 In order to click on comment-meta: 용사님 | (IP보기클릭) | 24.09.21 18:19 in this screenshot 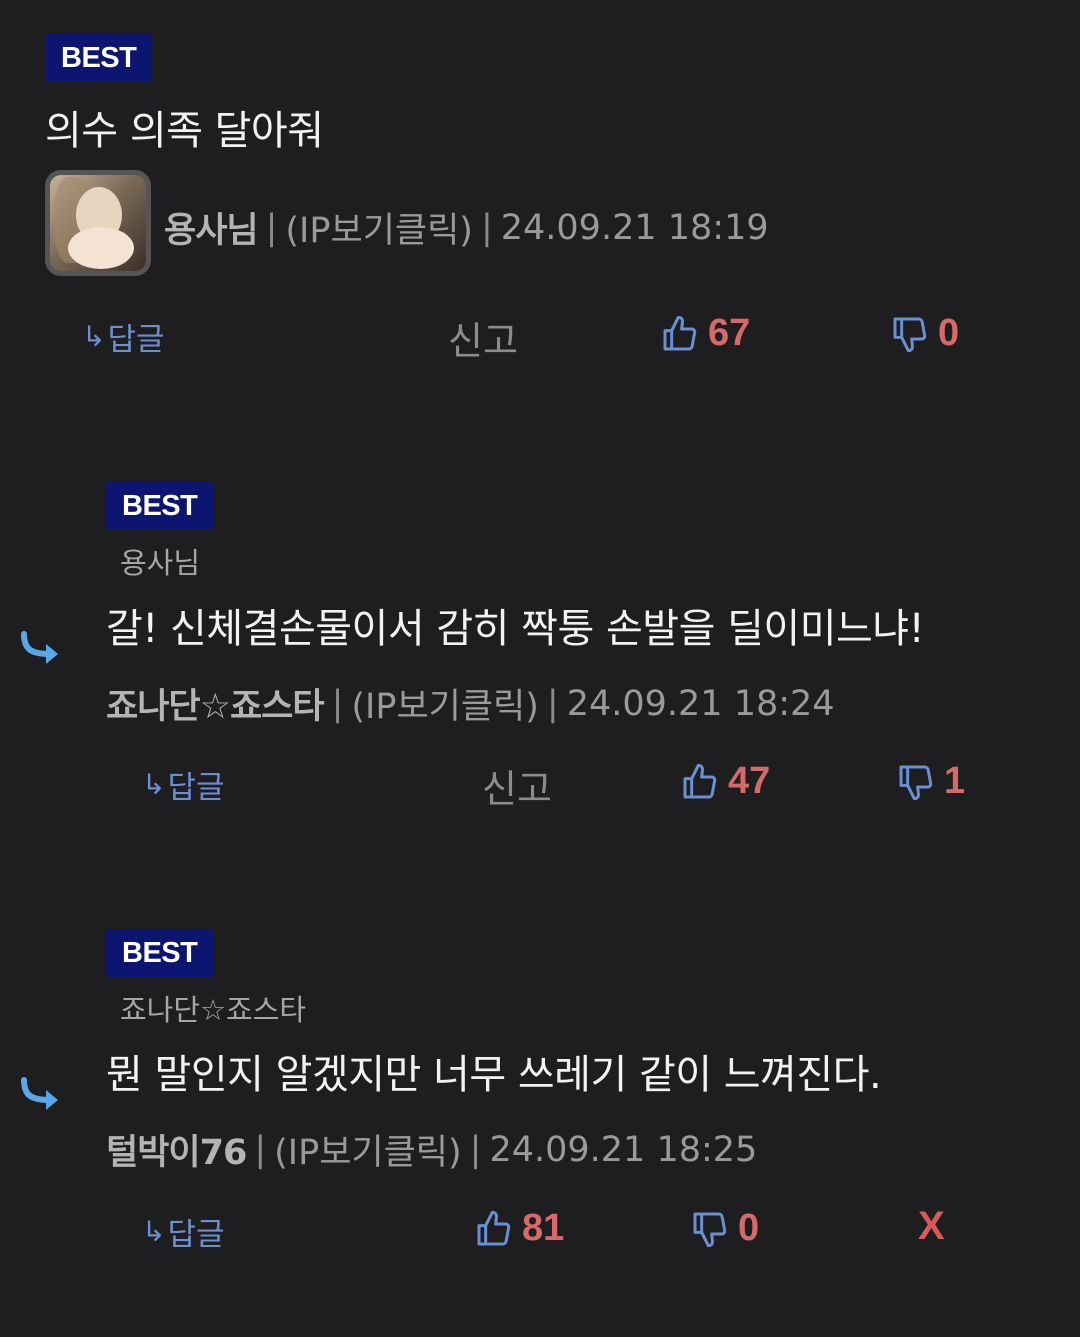, I will do `click(466, 227)`.